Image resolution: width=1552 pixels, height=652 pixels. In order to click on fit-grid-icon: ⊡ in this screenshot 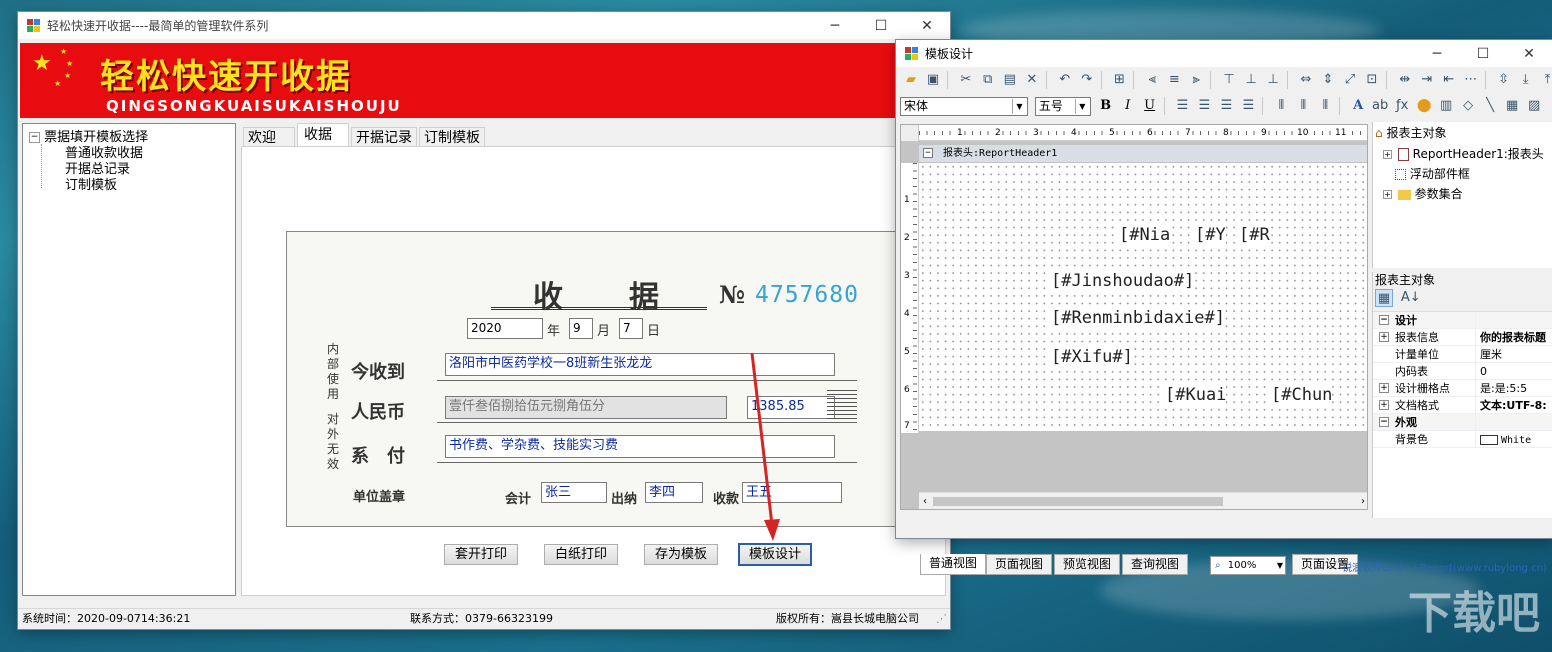, I will do `click(1372, 80)`.